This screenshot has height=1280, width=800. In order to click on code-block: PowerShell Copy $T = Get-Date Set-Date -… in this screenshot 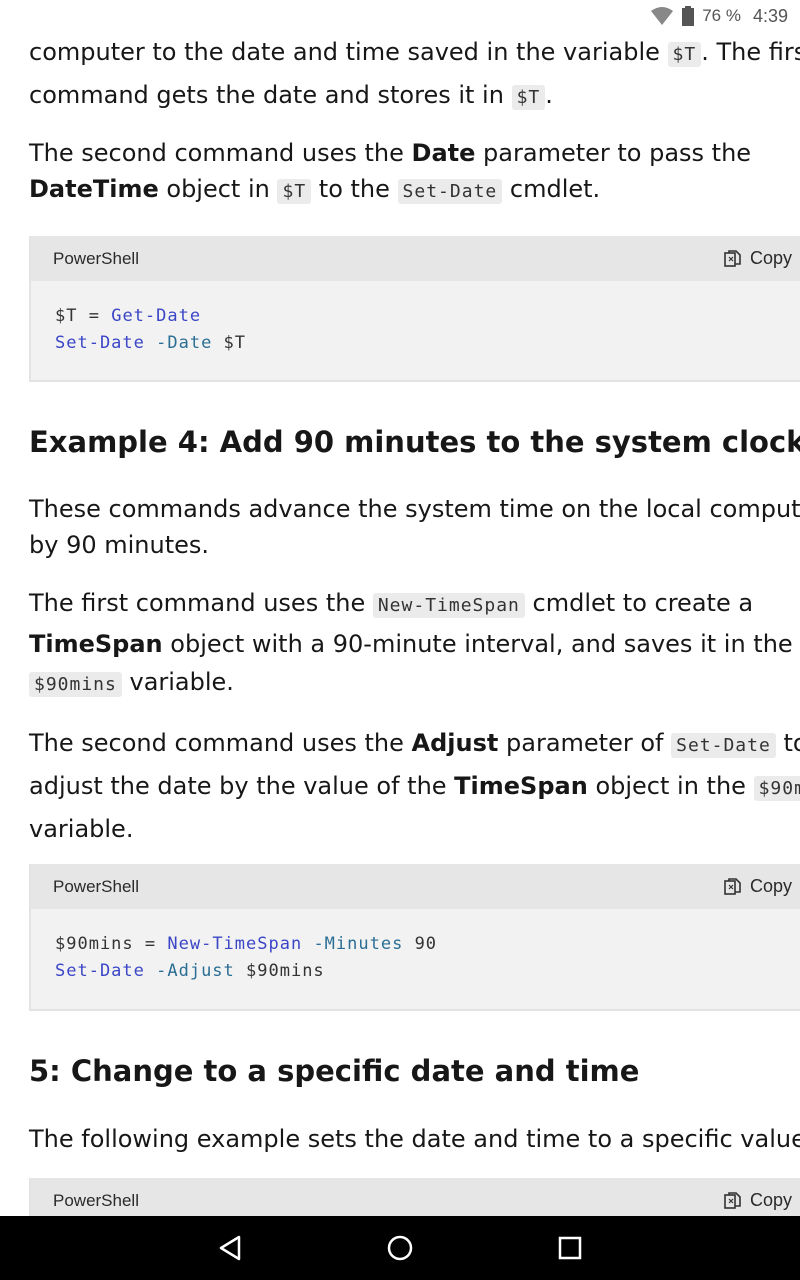, I will do `click(414, 309)`.